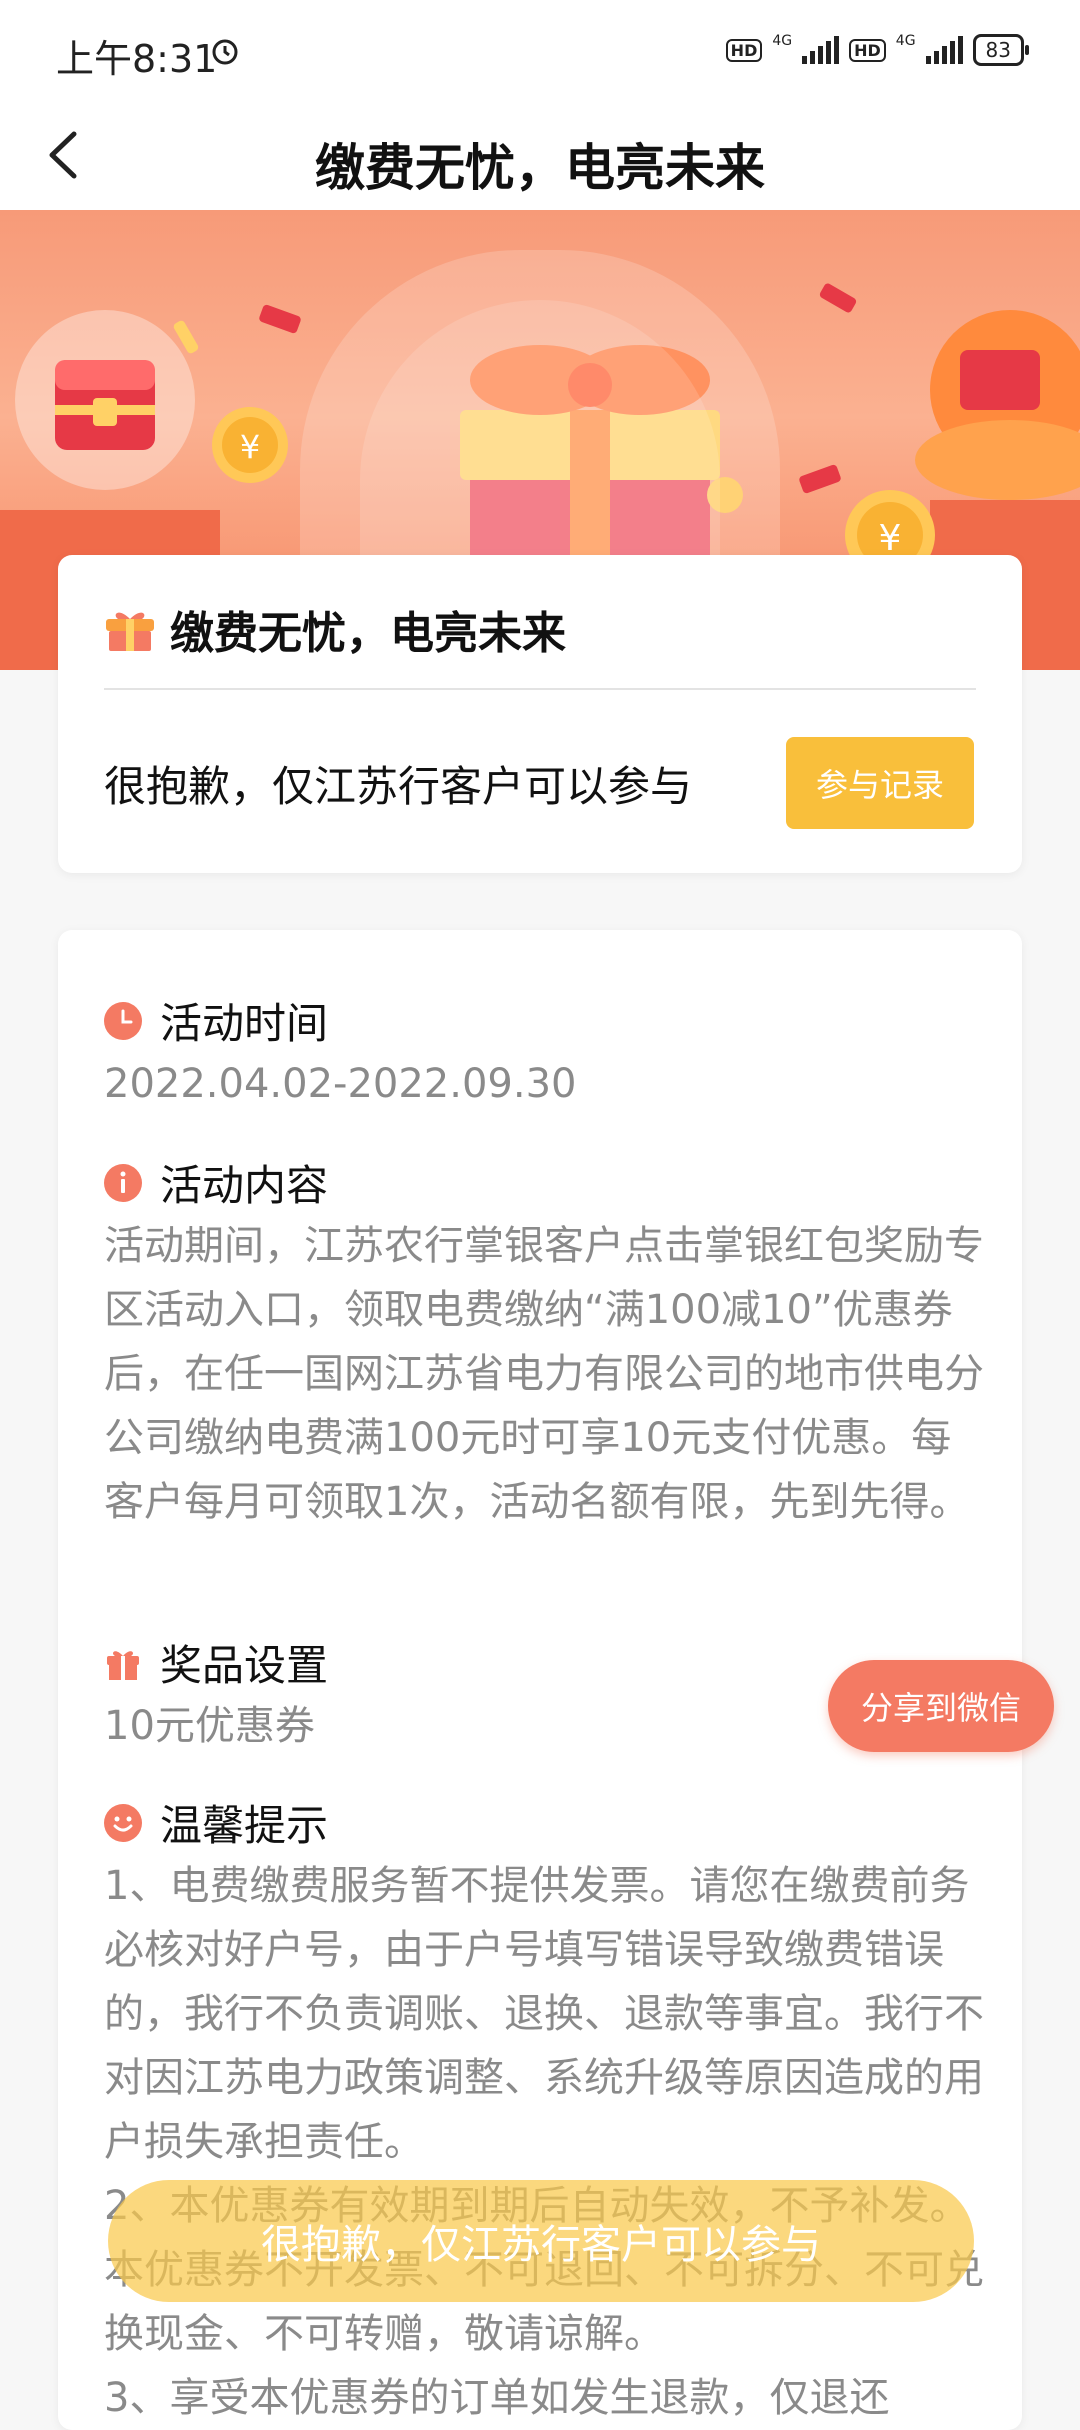 This screenshot has width=1080, height=2430. What do you see at coordinates (540, 50) in the screenshot?
I see `status-bar: 上午8:31 HD 4G HD 4G 83` at bounding box center [540, 50].